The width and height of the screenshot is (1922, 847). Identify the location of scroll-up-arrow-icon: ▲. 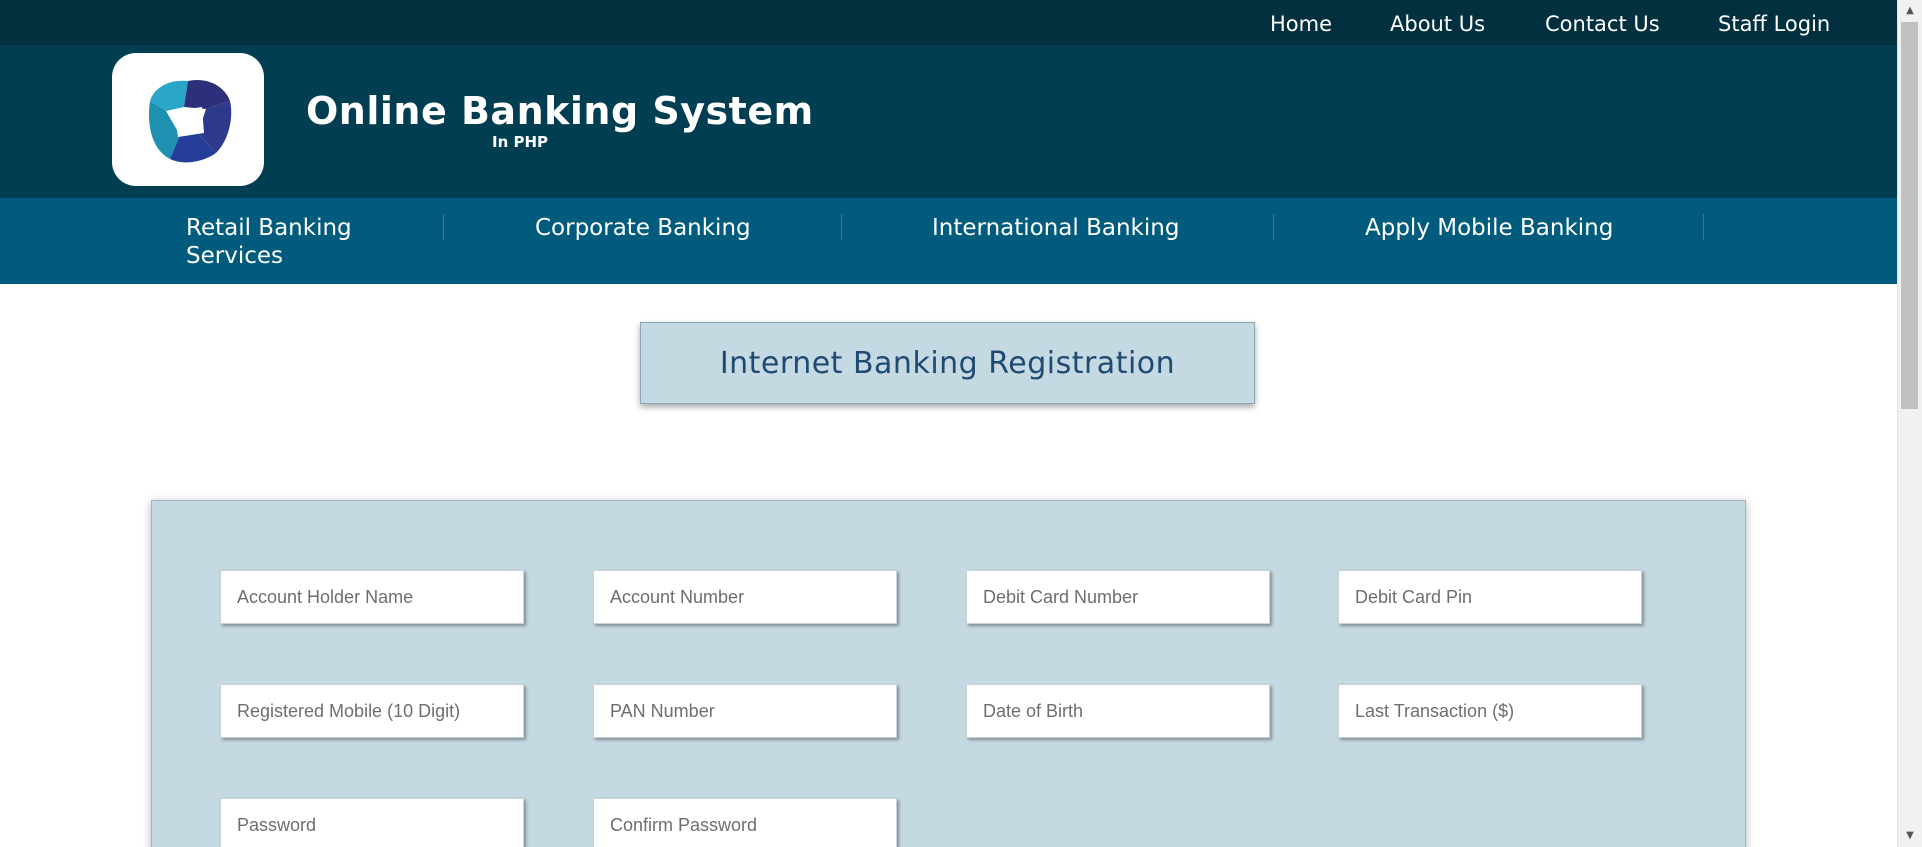
(1910, 11).